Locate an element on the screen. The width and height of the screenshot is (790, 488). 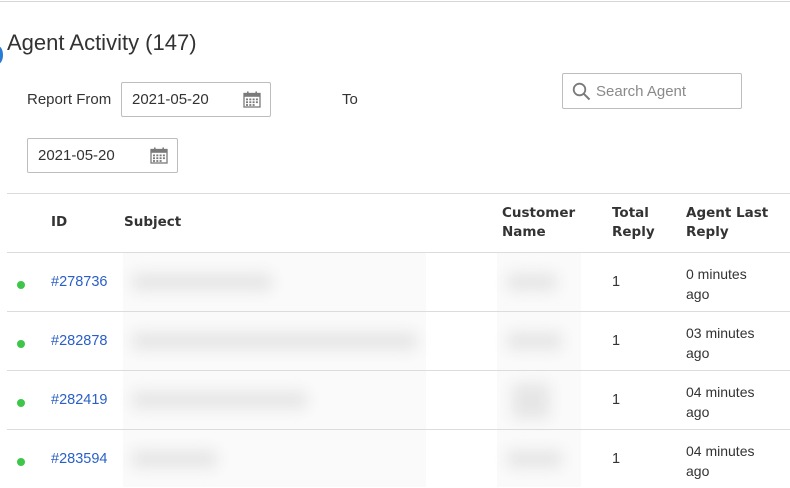
agent-last-reply: 0 minutes ago is located at coordinates (736, 284).